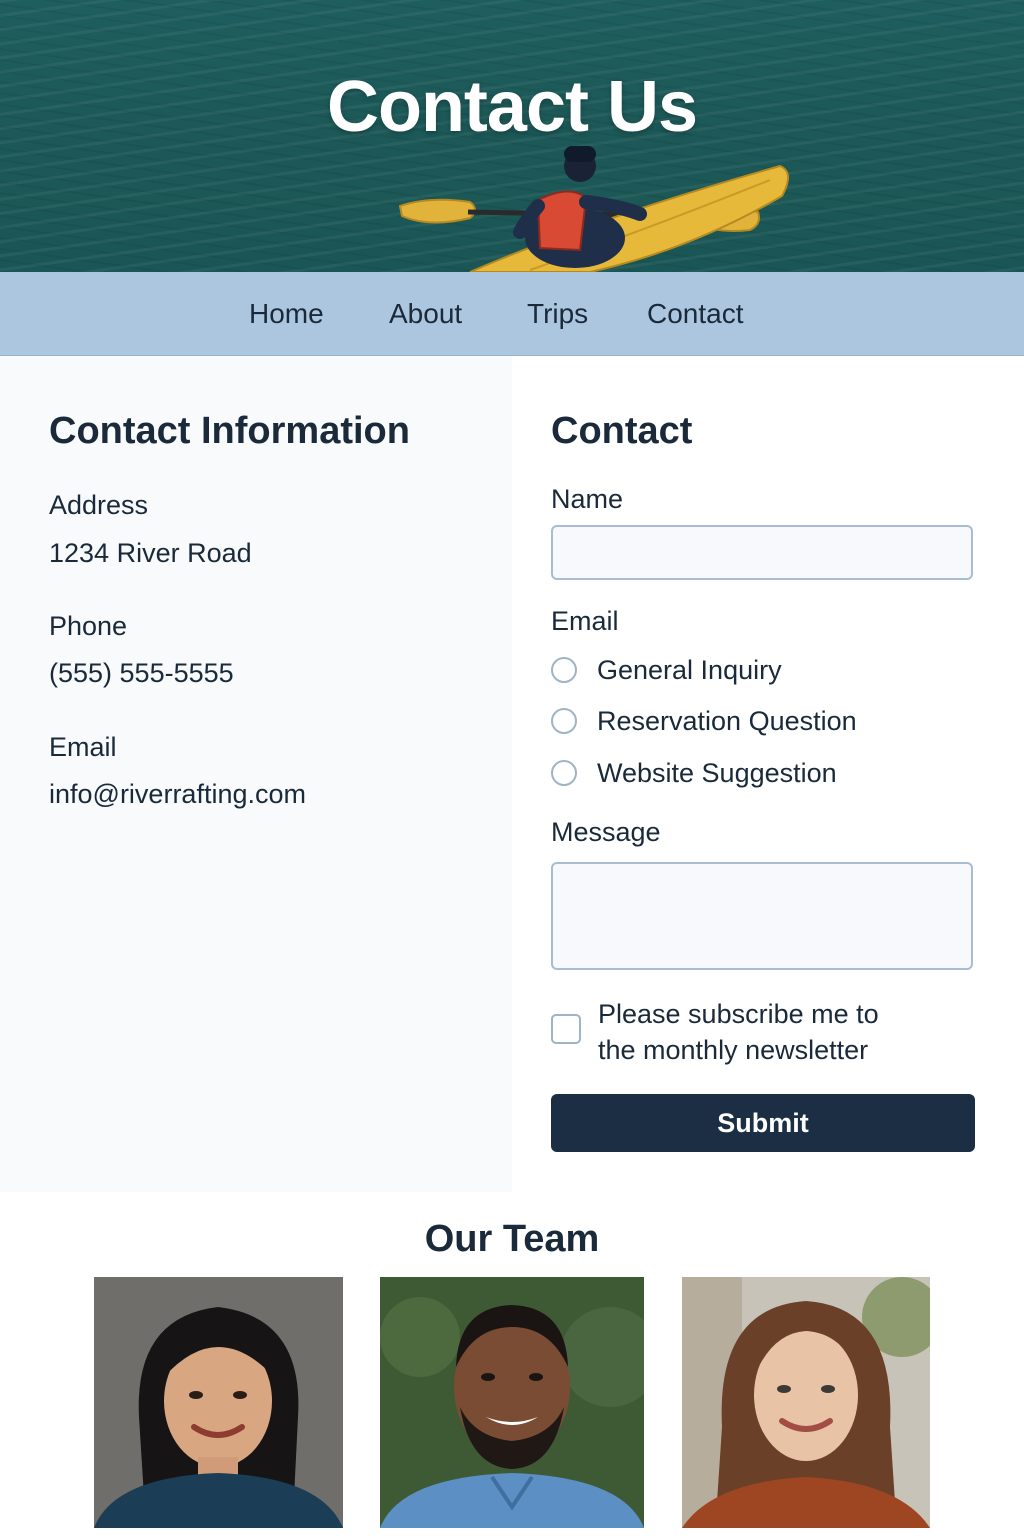 This screenshot has width=1024, height=1536. I want to click on newsletter-checkbox, so click(566, 1029).